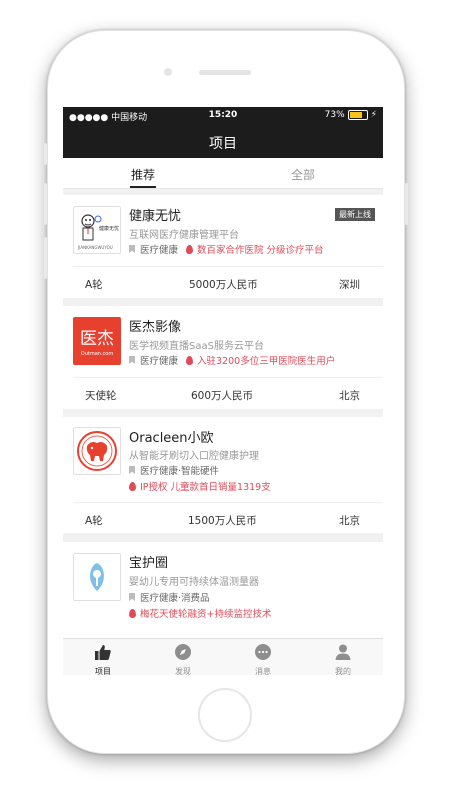 This screenshot has width=453, height=797. I want to click on highlight-text: 梅花天使轮融资+持续监控技术, so click(206, 614).